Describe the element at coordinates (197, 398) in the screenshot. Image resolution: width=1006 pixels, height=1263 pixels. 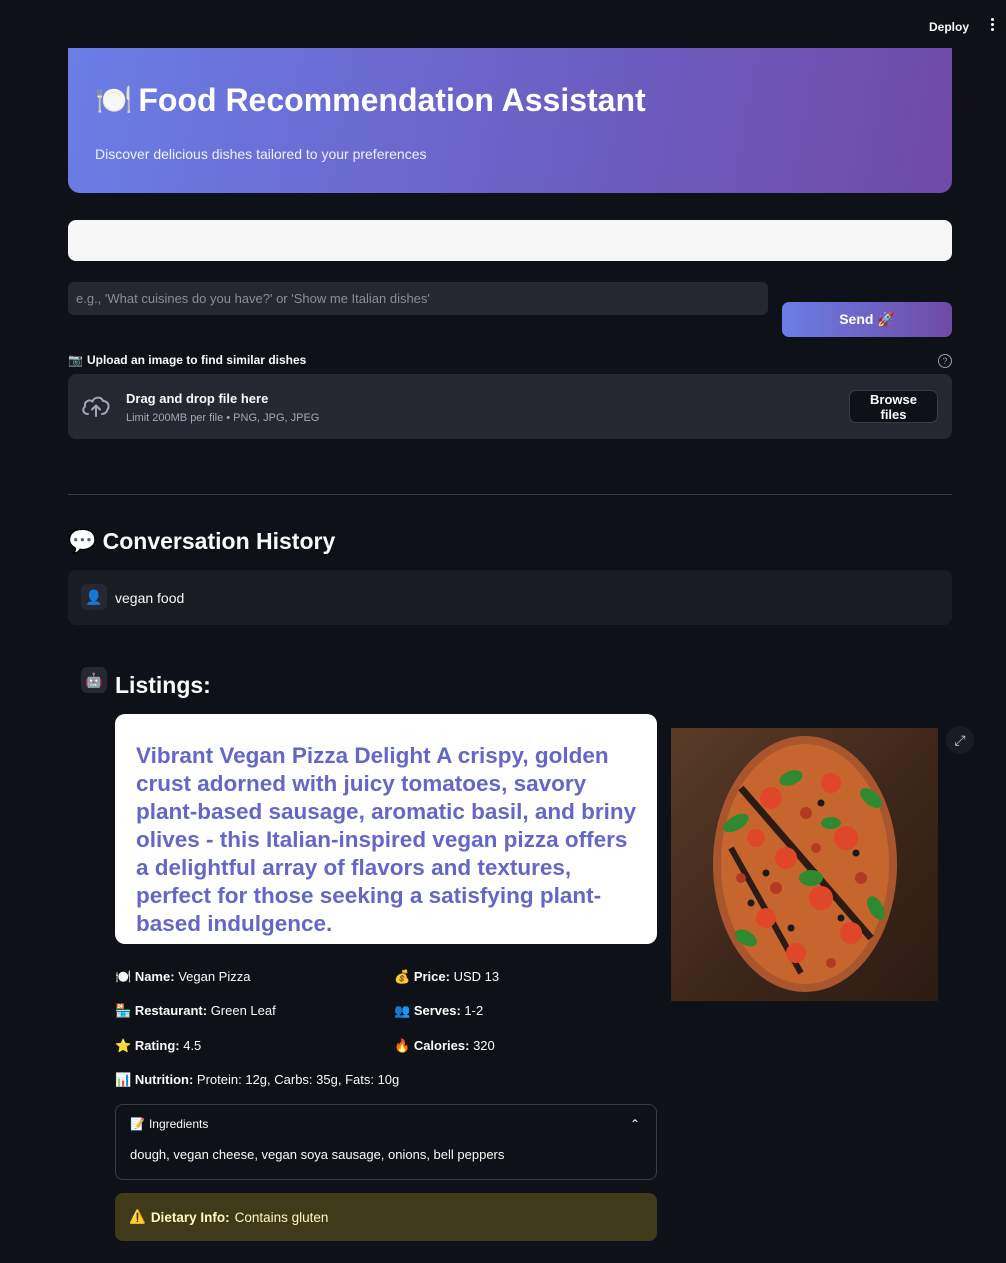
I see `dropzone-title: Drag and drop file here` at that location.